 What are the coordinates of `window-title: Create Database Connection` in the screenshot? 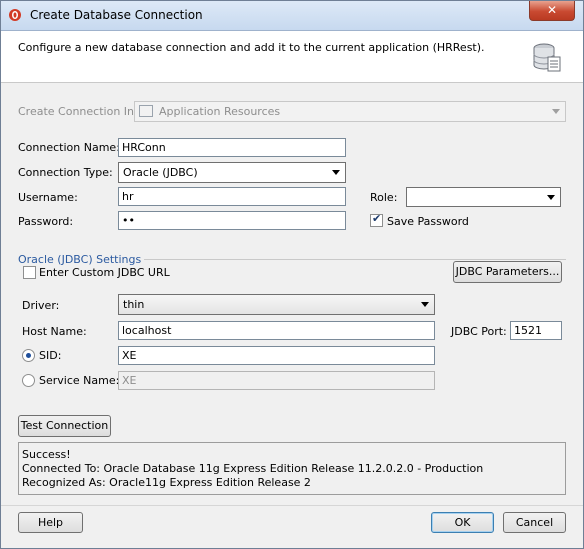 It's located at (116, 15).